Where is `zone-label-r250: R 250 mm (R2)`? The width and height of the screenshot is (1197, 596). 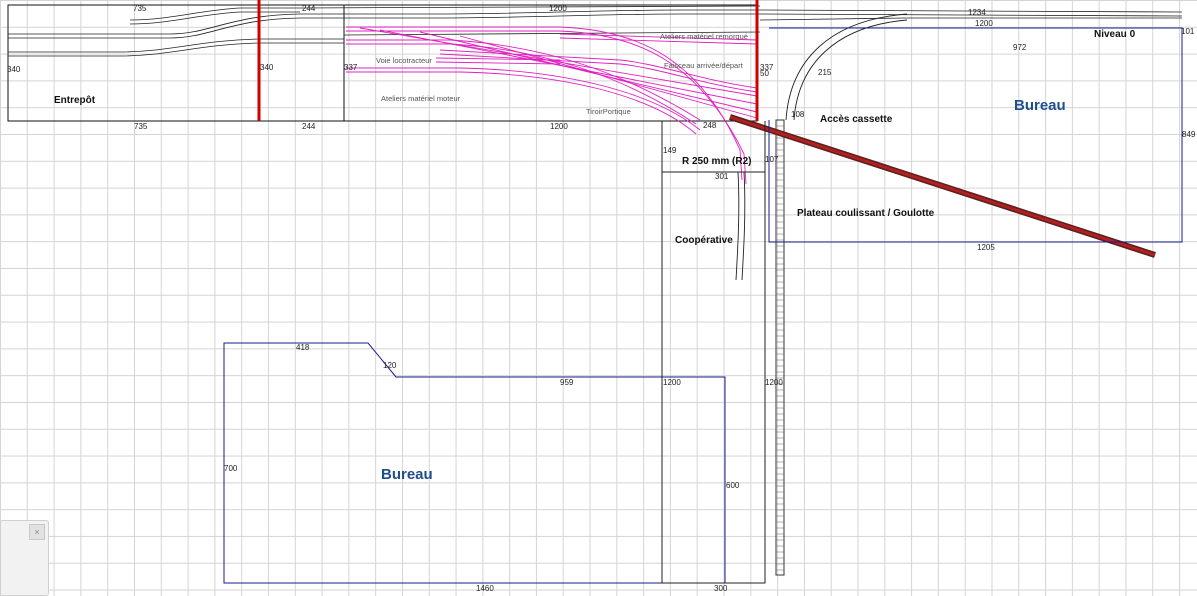
zone-label-r250: R 250 mm (R2) is located at coordinates (717, 161).